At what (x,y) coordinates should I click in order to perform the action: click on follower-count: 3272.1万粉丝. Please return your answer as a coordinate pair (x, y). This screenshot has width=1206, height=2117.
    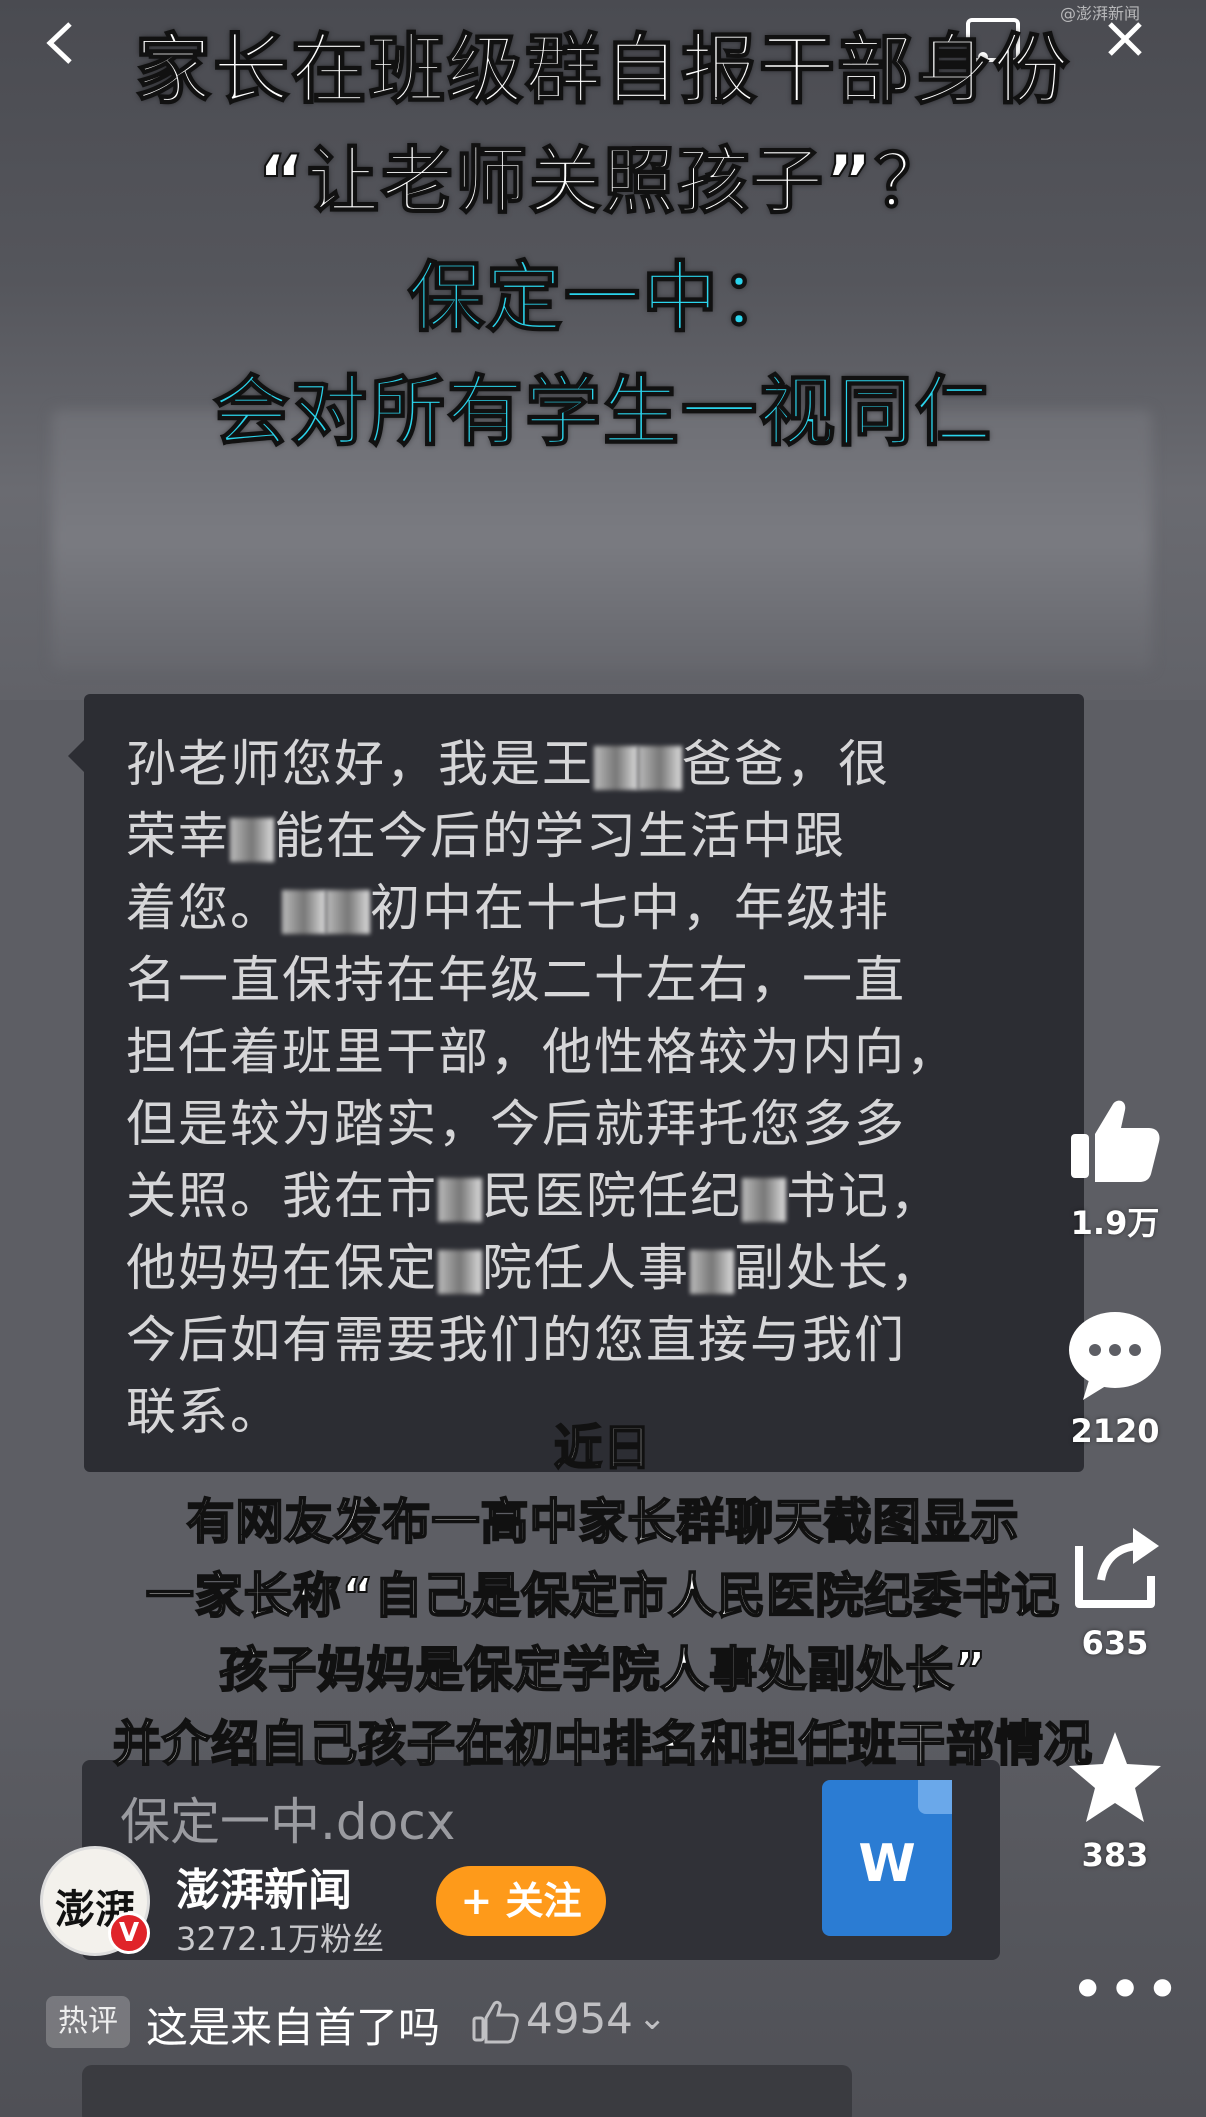
    Looking at the image, I should click on (280, 1939).